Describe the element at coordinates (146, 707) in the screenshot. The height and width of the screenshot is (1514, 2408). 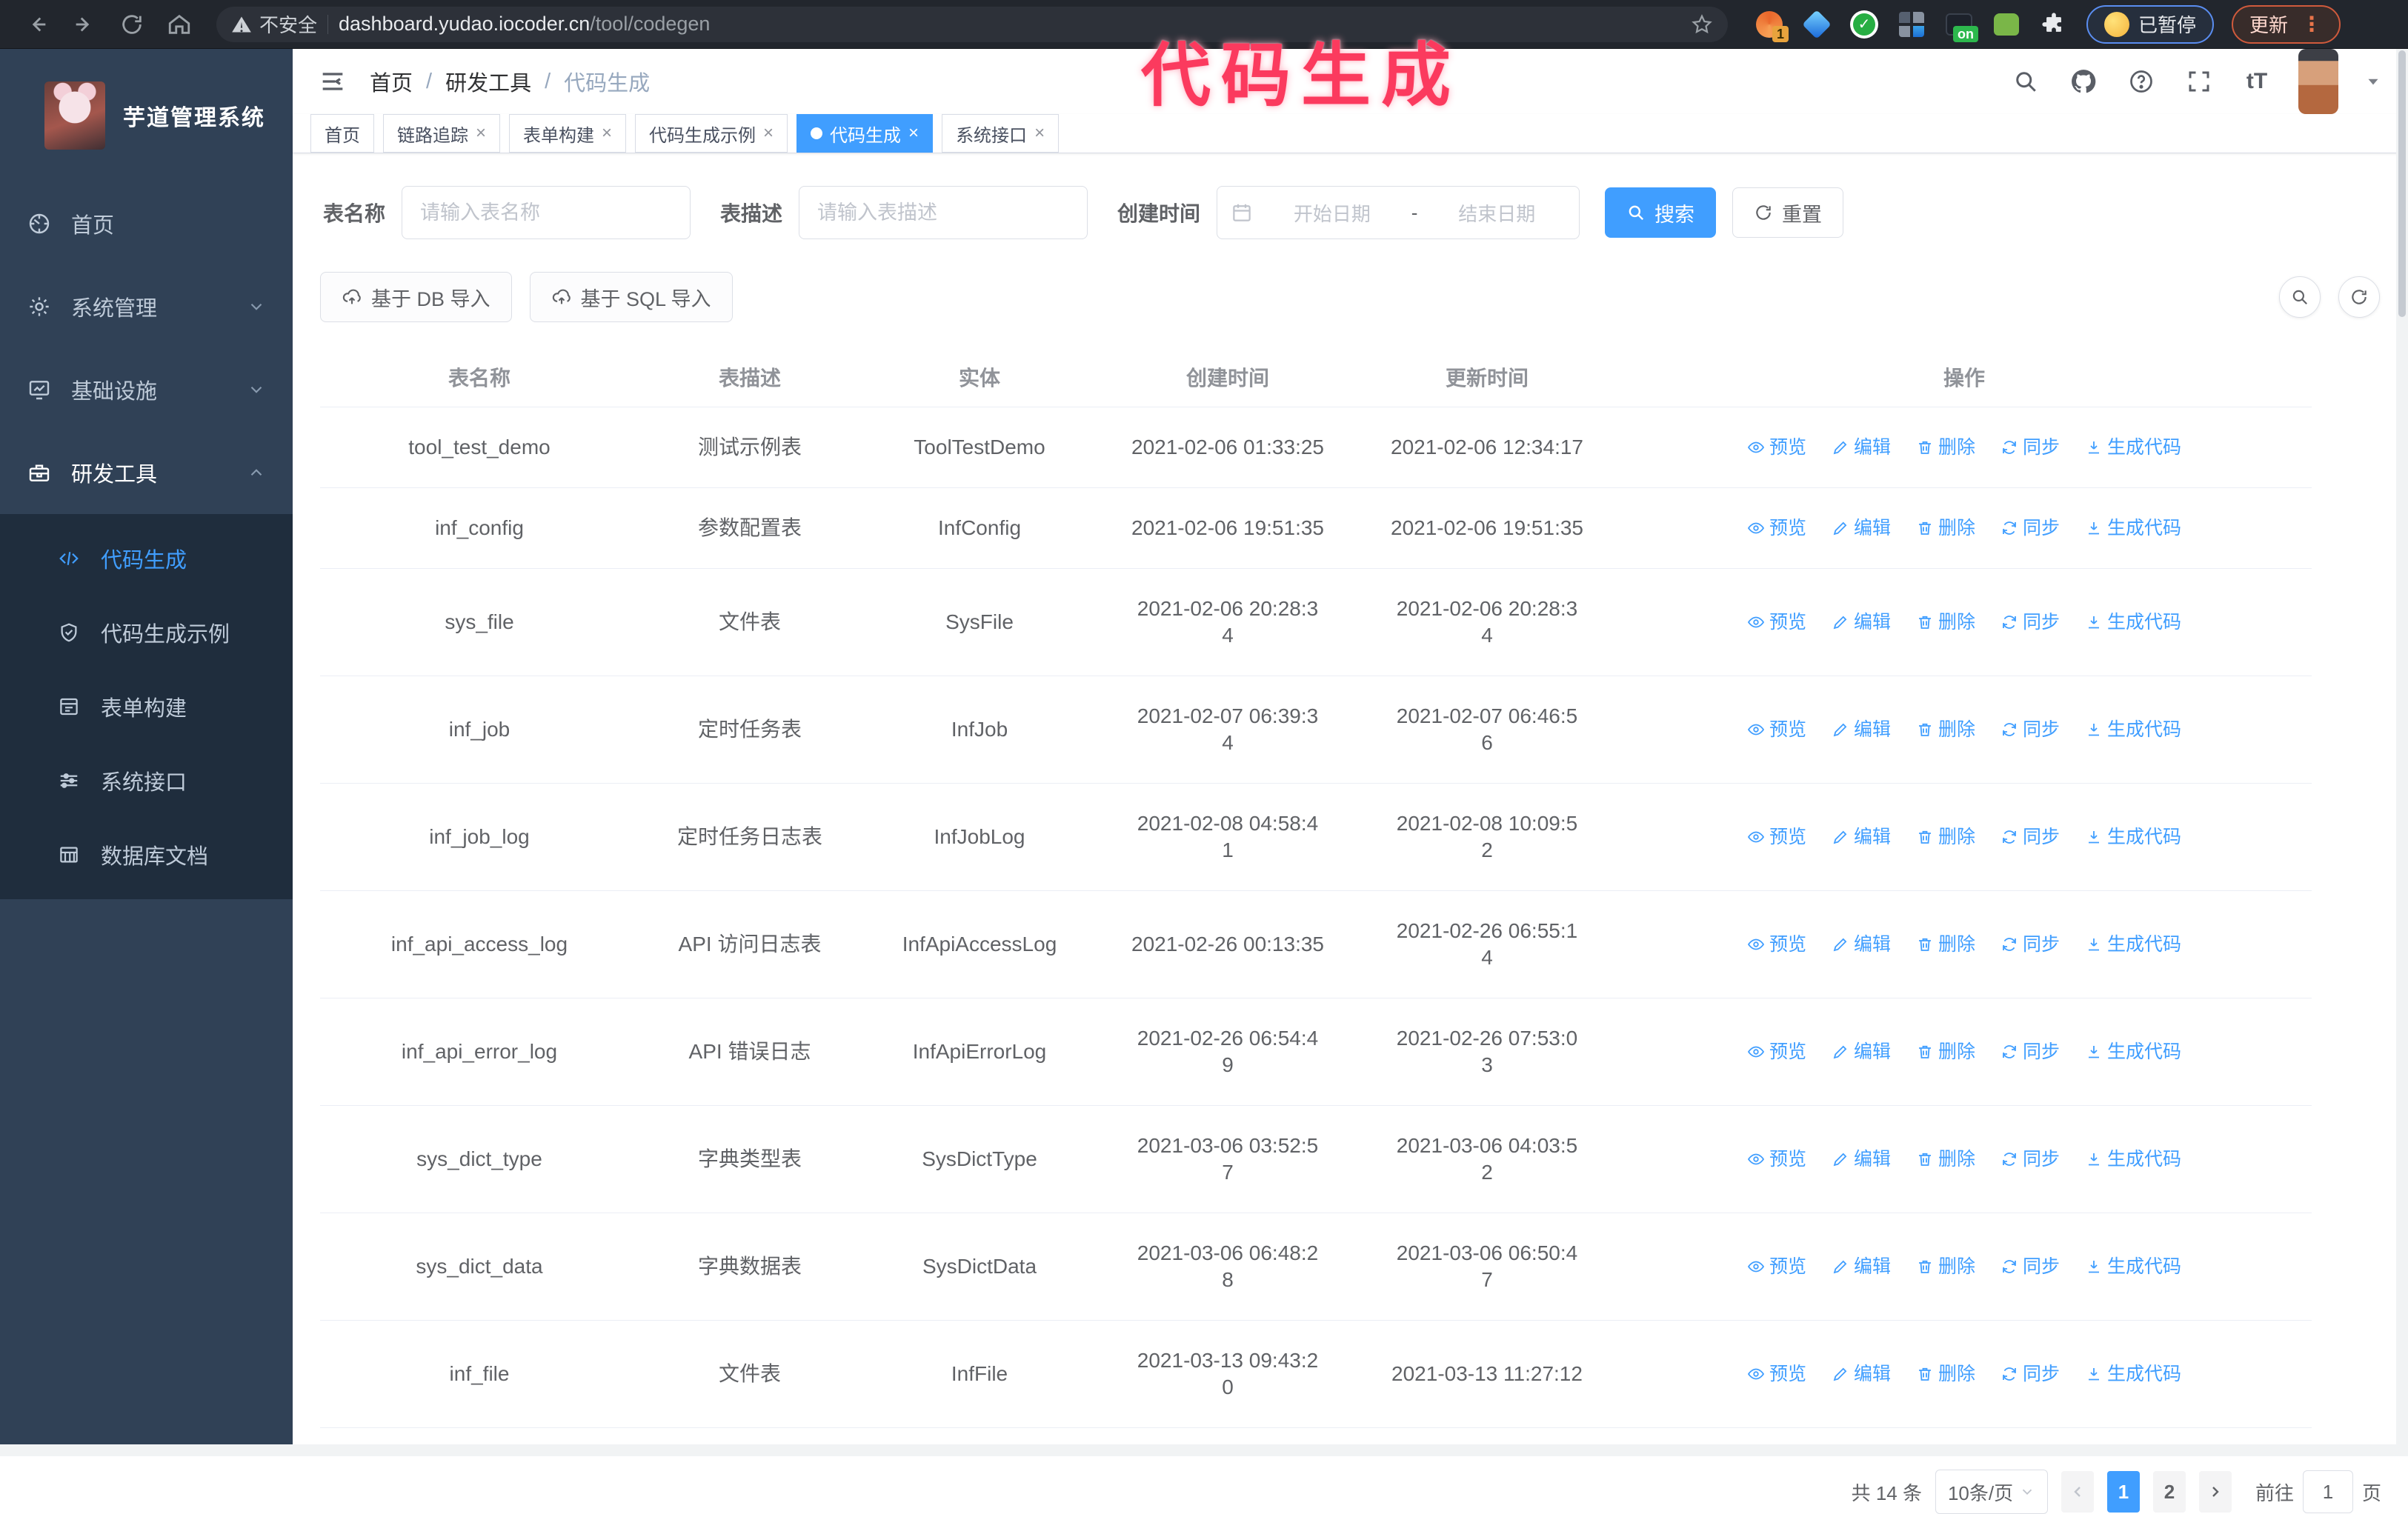
I see `sidebar-subitem-form-builder: 表单构建` at that location.